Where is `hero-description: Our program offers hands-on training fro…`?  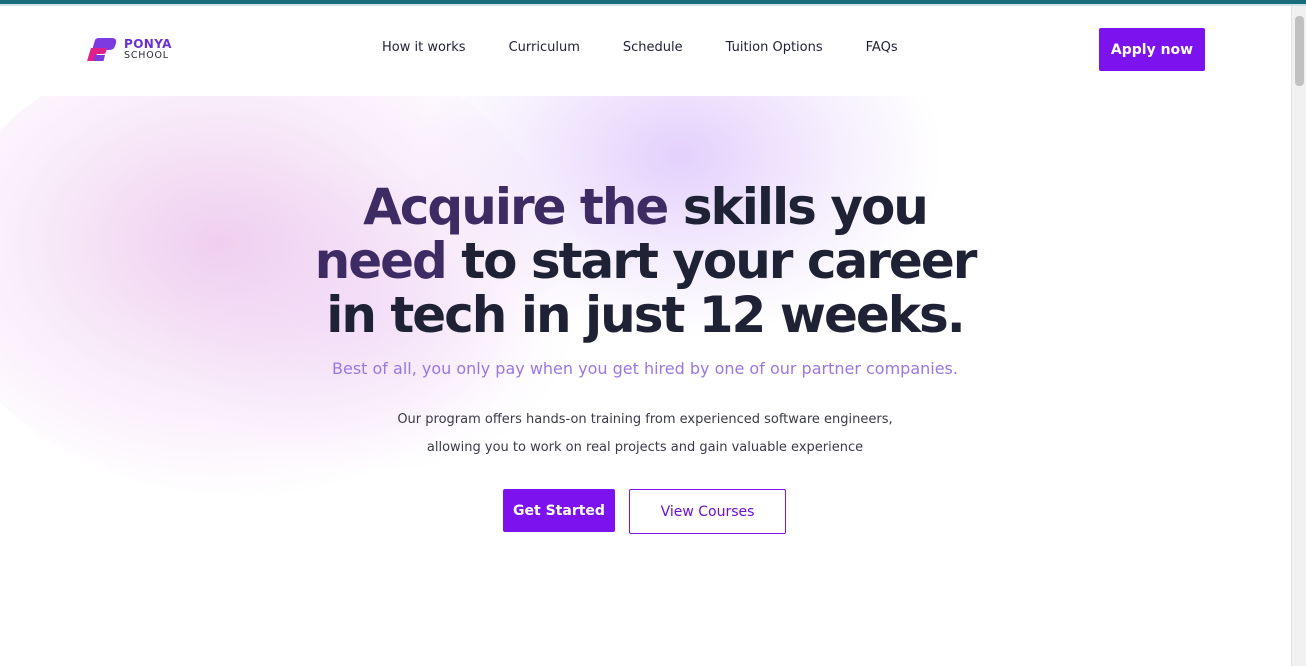
hero-description: Our program offers hands-on training fro… is located at coordinates (645, 434).